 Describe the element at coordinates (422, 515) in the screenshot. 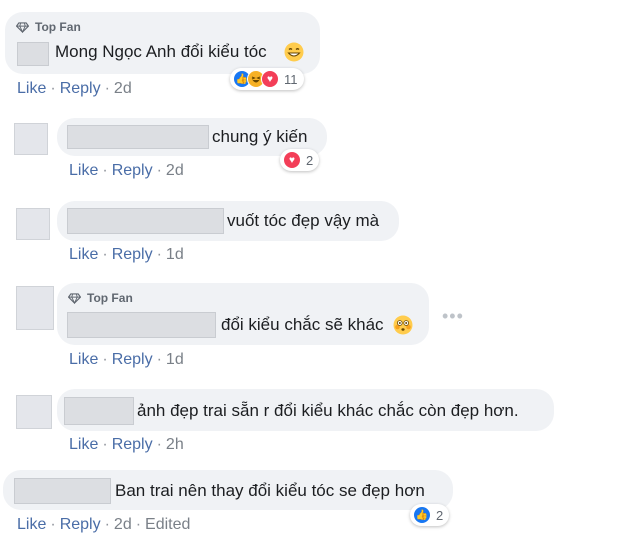

I see `like-icon: 👍` at that location.